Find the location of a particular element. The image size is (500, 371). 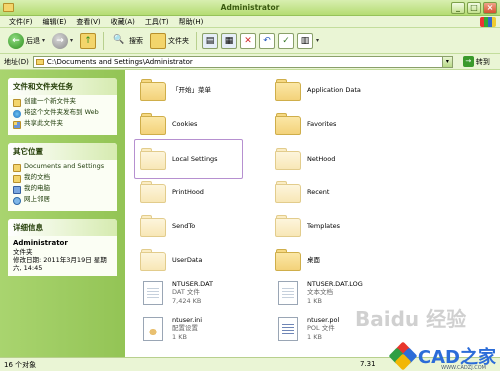

file-name: 「开始」菜单 is located at coordinates (191, 89).